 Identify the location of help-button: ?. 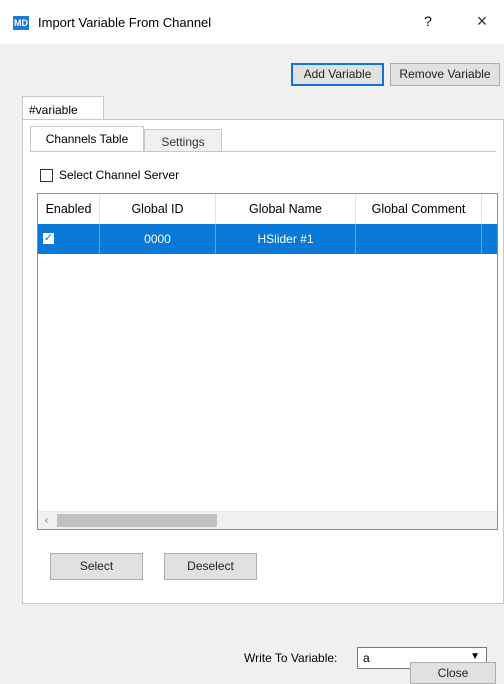
(428, 22).